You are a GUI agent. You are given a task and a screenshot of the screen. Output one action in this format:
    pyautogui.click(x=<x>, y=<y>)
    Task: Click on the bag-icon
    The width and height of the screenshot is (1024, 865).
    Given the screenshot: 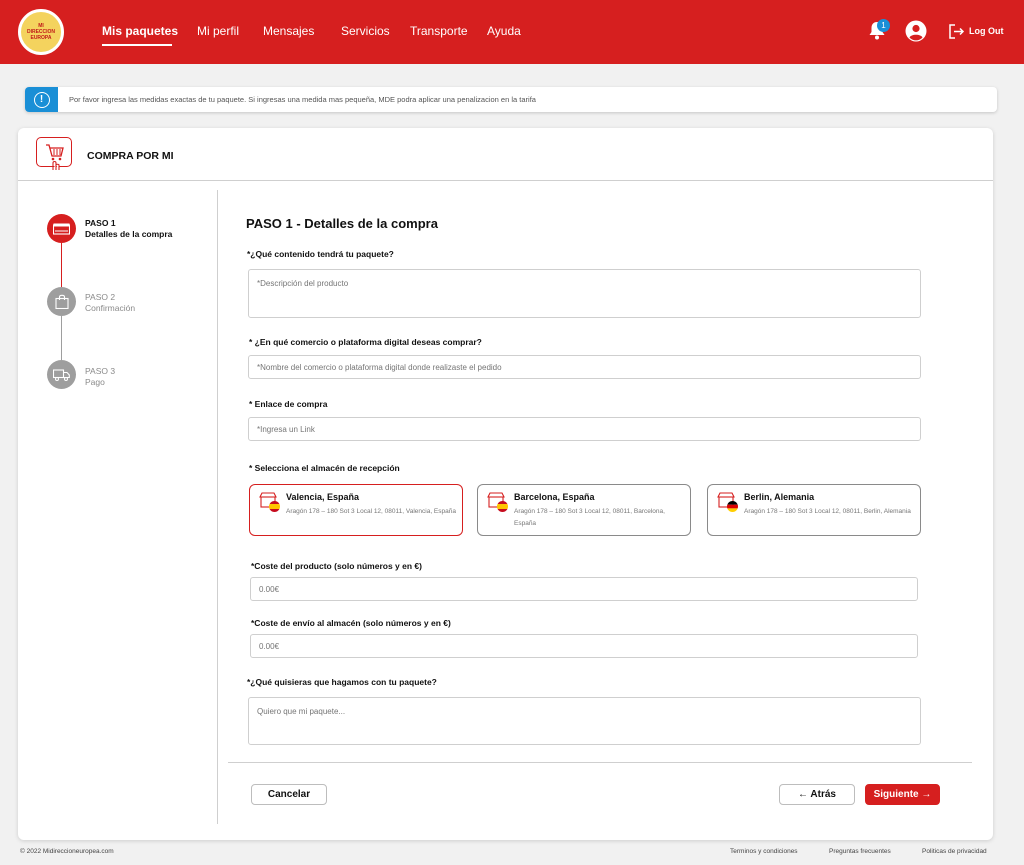 What is the action you would take?
    pyautogui.click(x=61, y=301)
    